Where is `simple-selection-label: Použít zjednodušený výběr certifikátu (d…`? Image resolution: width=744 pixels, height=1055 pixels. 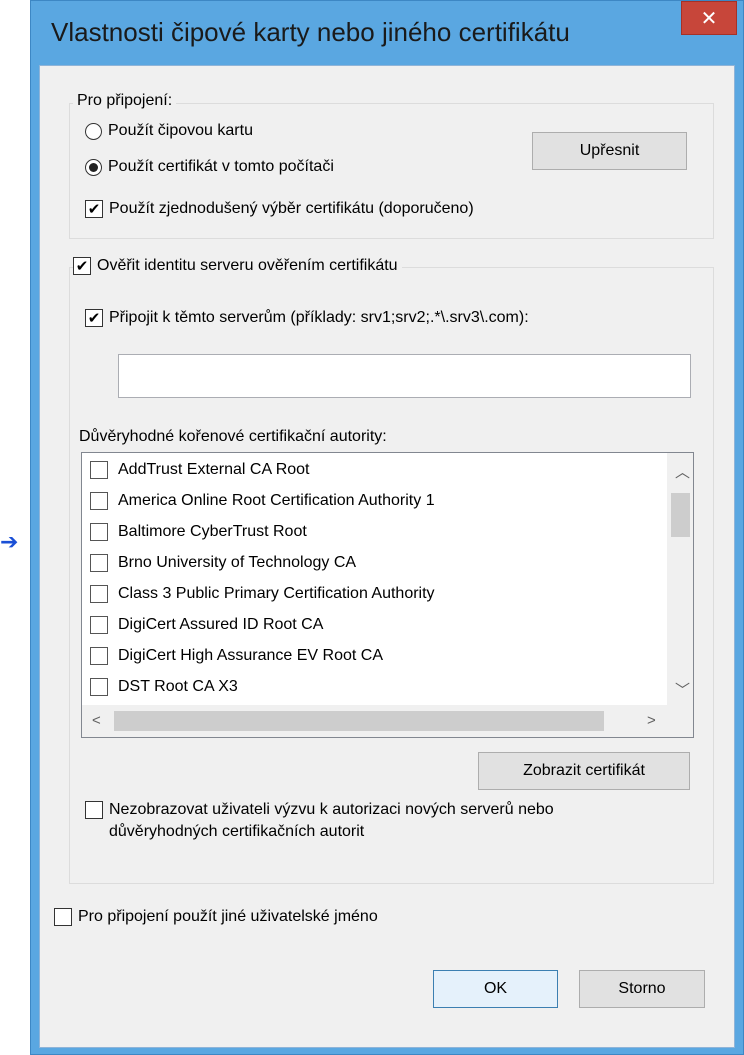
simple-selection-label: Použít zjednodušený výběr certifikátu (d… is located at coordinates (291, 208).